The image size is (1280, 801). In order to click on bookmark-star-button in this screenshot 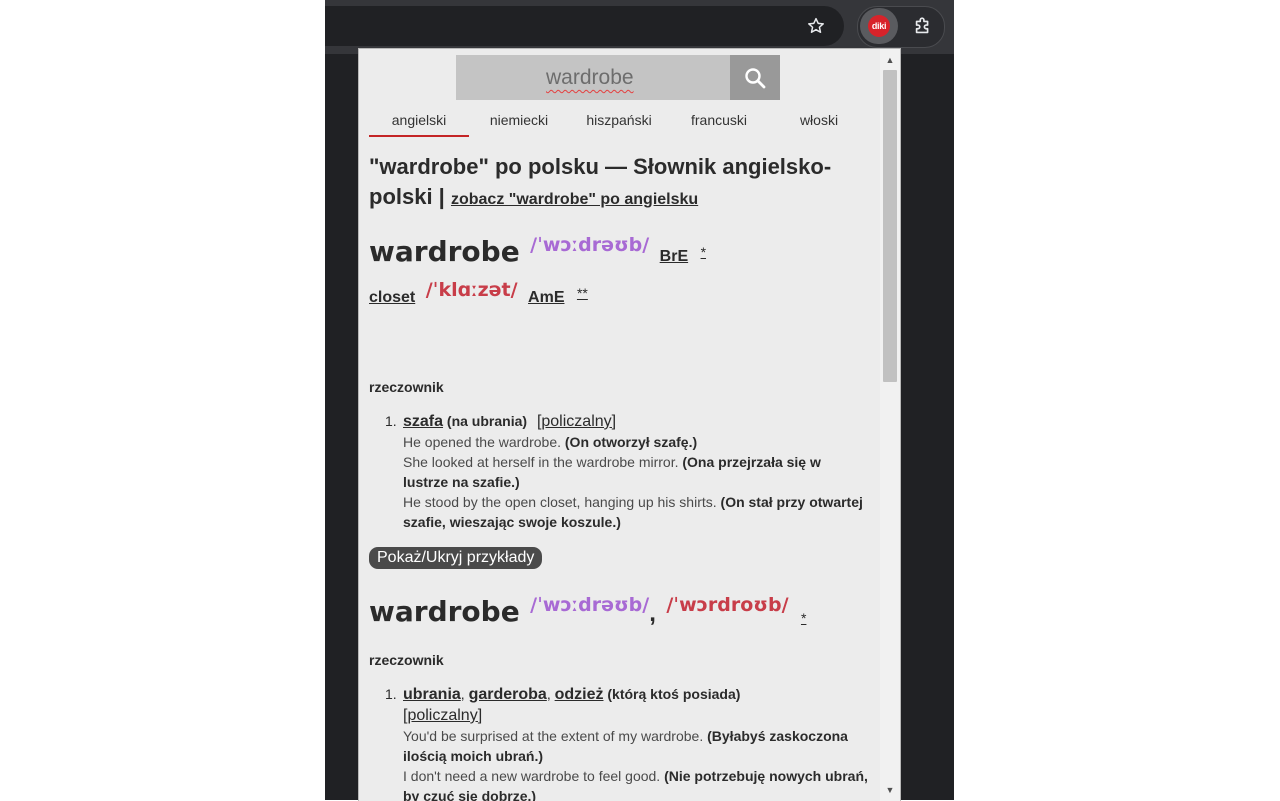, I will do `click(816, 26)`.